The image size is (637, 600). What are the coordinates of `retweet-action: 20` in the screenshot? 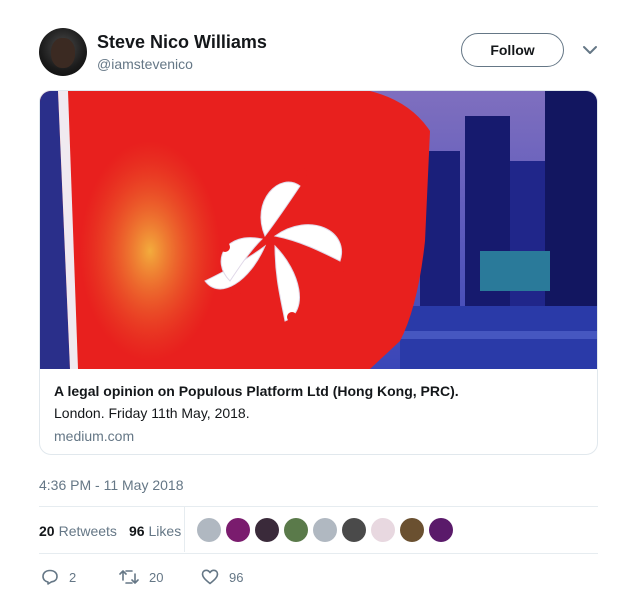 It's located at (141, 577).